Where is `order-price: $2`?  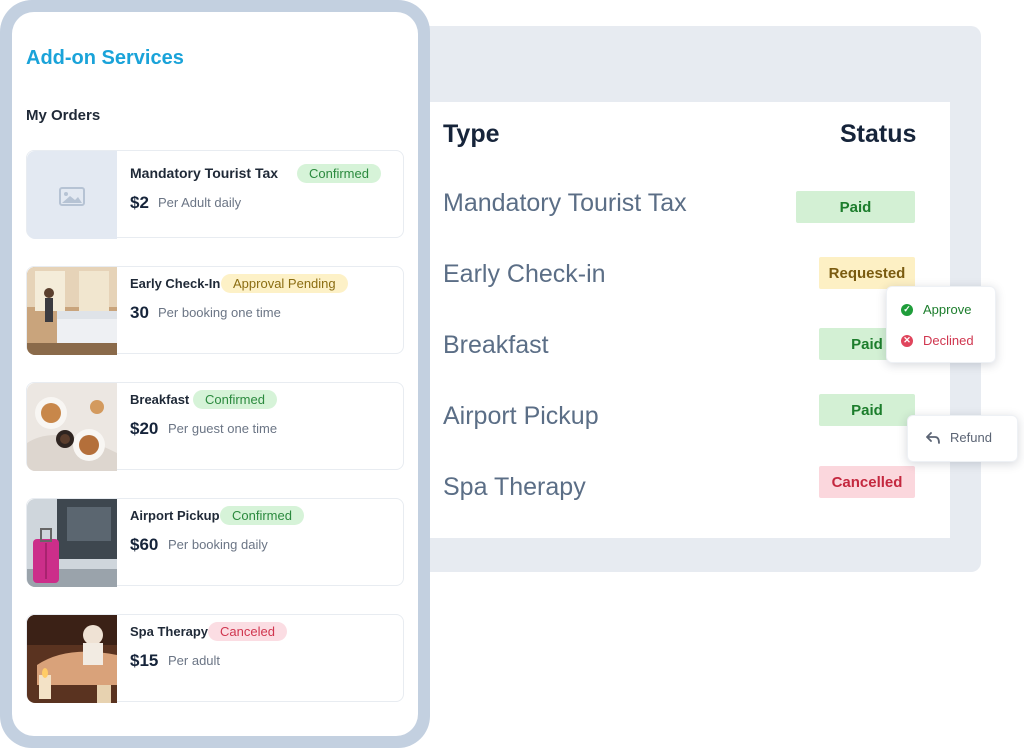
order-price: $2 is located at coordinates (139, 202).